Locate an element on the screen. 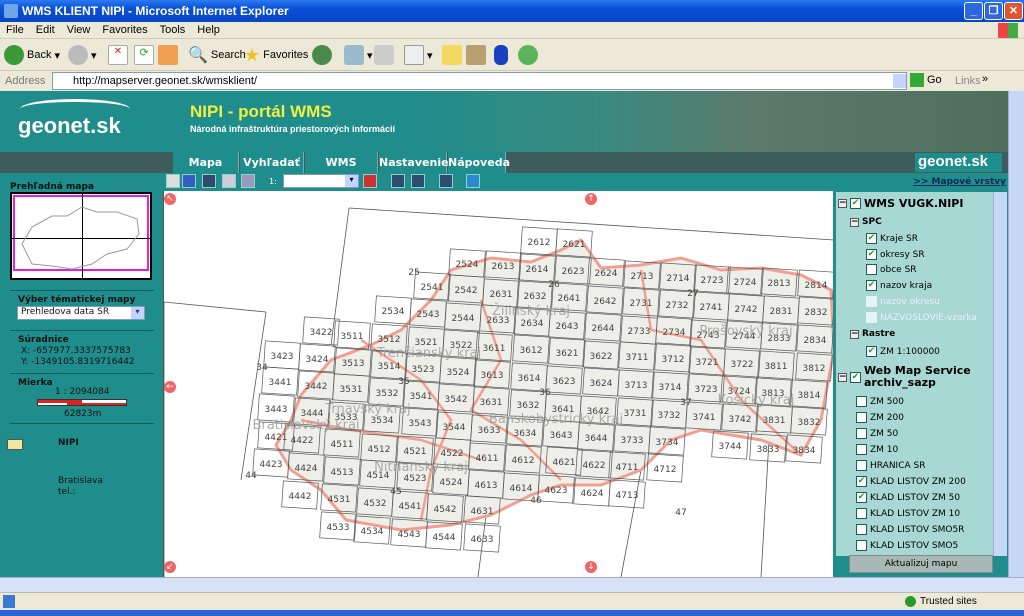 The image size is (1024, 616). layer-item: ZM 10 is located at coordinates (877, 449).